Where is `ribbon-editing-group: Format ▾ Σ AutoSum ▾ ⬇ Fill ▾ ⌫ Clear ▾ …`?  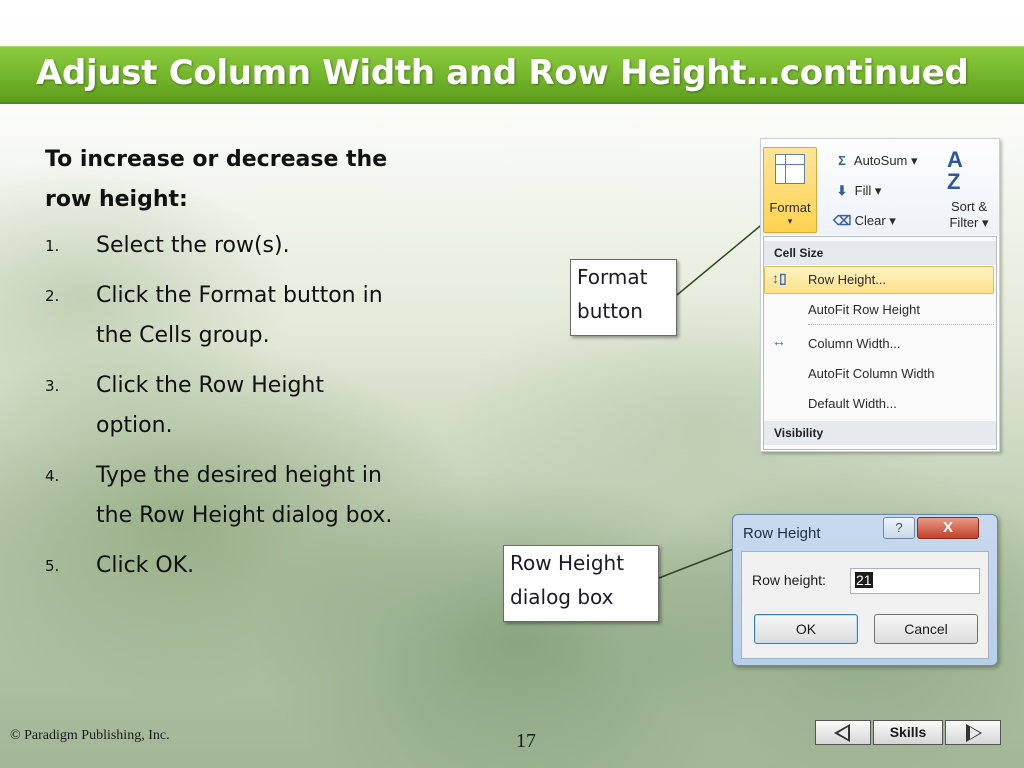 ribbon-editing-group: Format ▾ Σ AutoSum ▾ ⬇ Fill ▾ ⌫ Clear ▾ … is located at coordinates (880, 187).